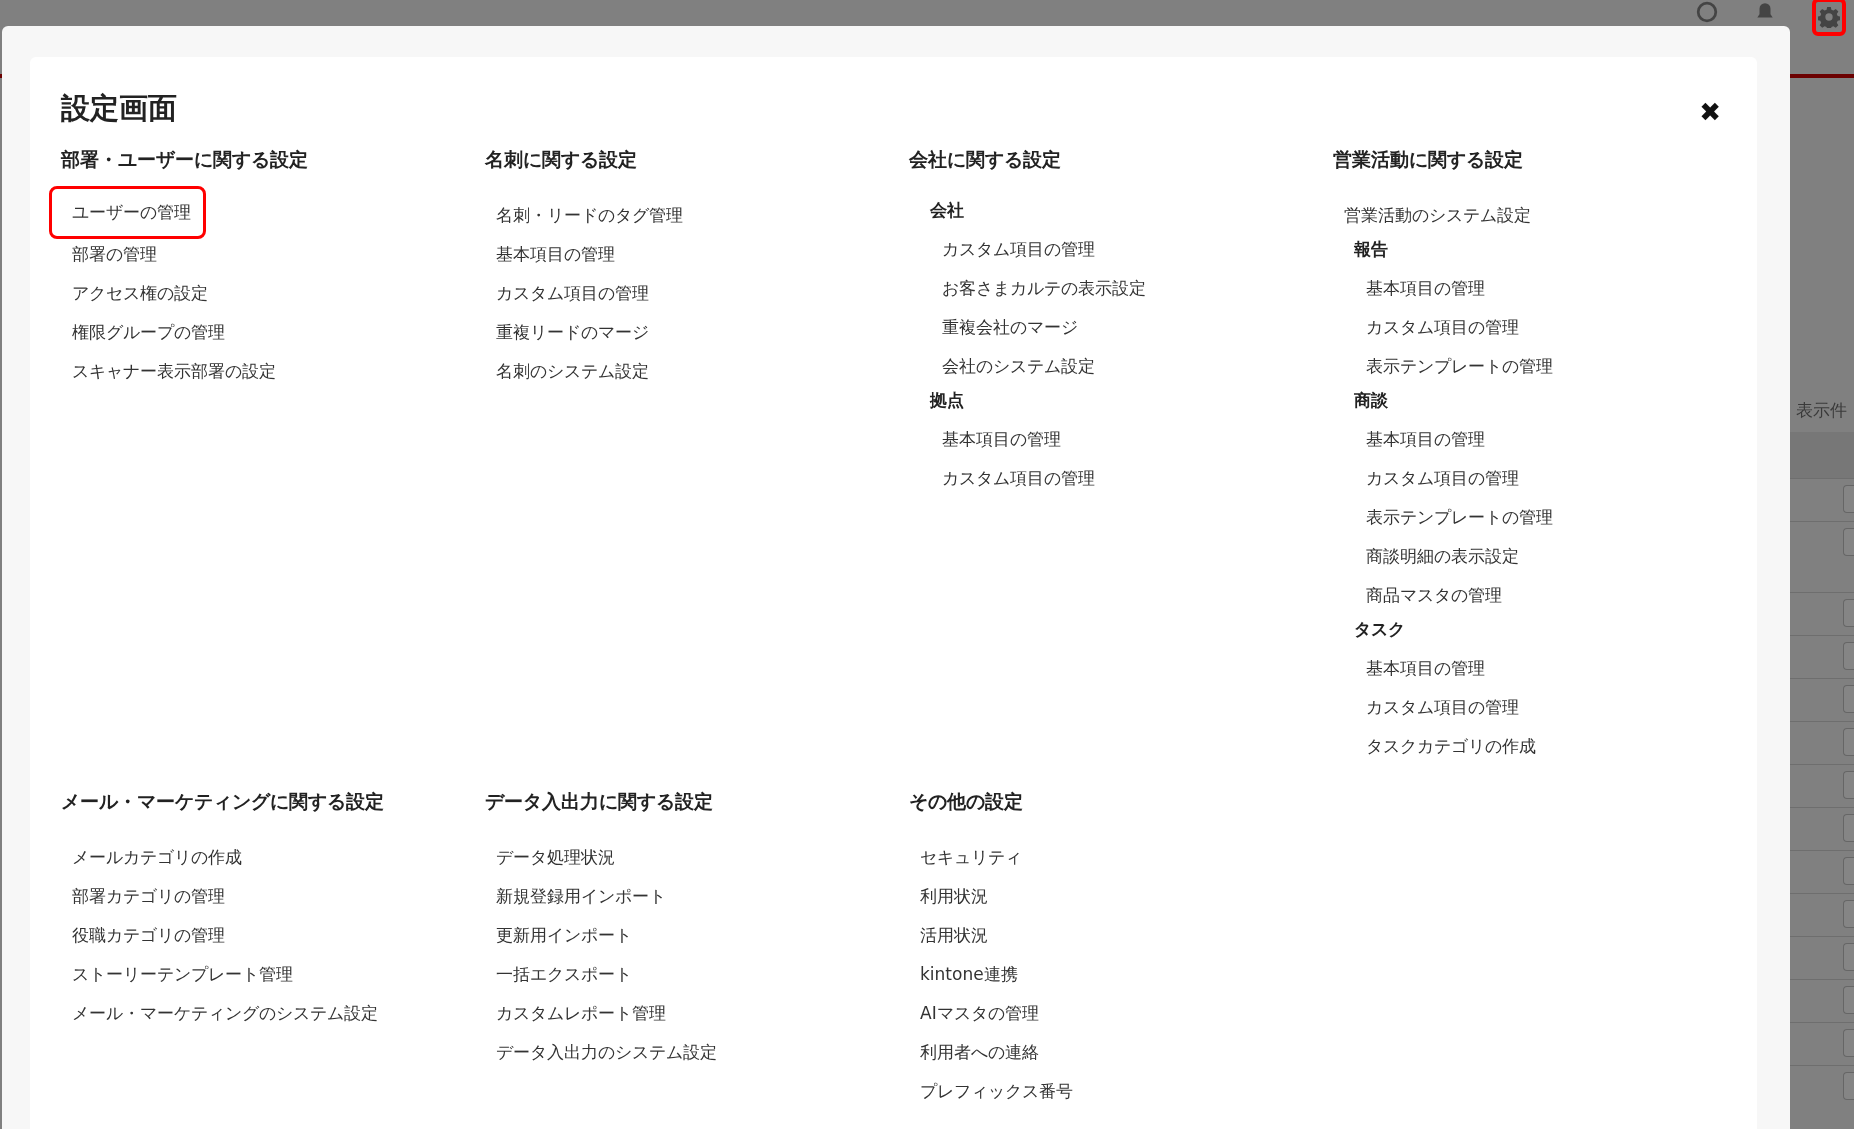 The width and height of the screenshot is (1854, 1129). Describe the element at coordinates (170, 368) in the screenshot. I see `settings-link: スキャナー表示部署の設定` at that location.